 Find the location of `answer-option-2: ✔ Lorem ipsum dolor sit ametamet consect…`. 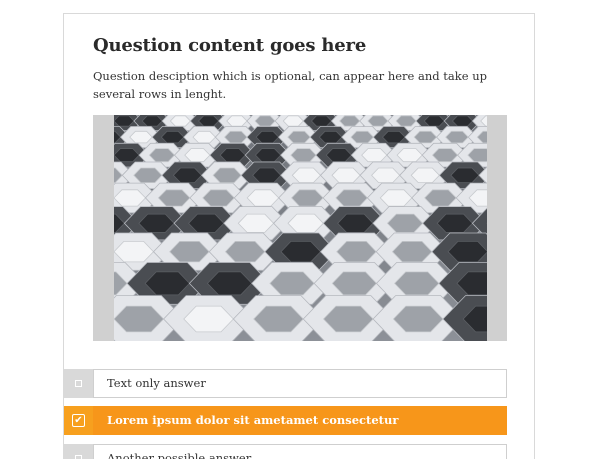

answer-option-2: ✔ Lorem ipsum dolor sit ametamet consect… is located at coordinates (285, 420).